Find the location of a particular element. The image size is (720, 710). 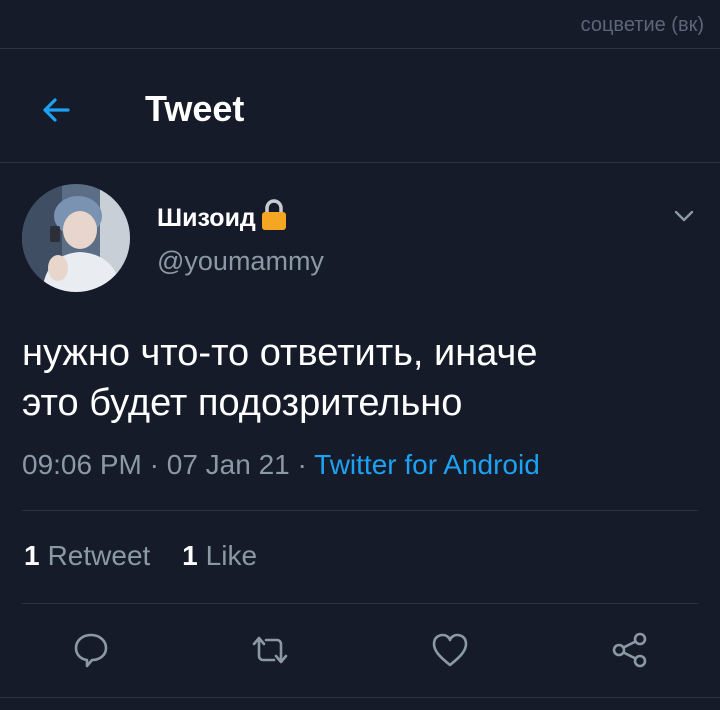

heart-icon is located at coordinates (450, 650).